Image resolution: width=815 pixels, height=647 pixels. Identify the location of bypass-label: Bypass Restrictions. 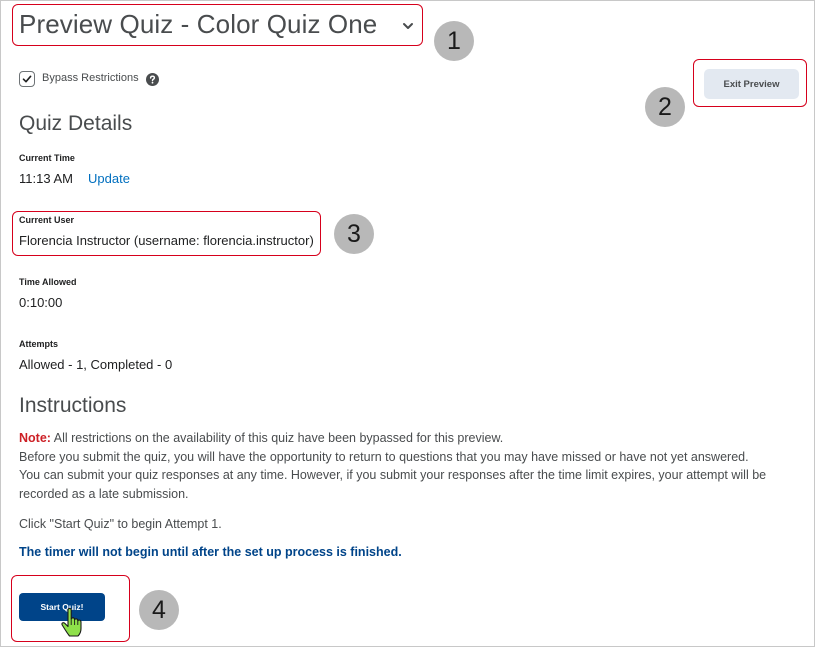
(90, 78).